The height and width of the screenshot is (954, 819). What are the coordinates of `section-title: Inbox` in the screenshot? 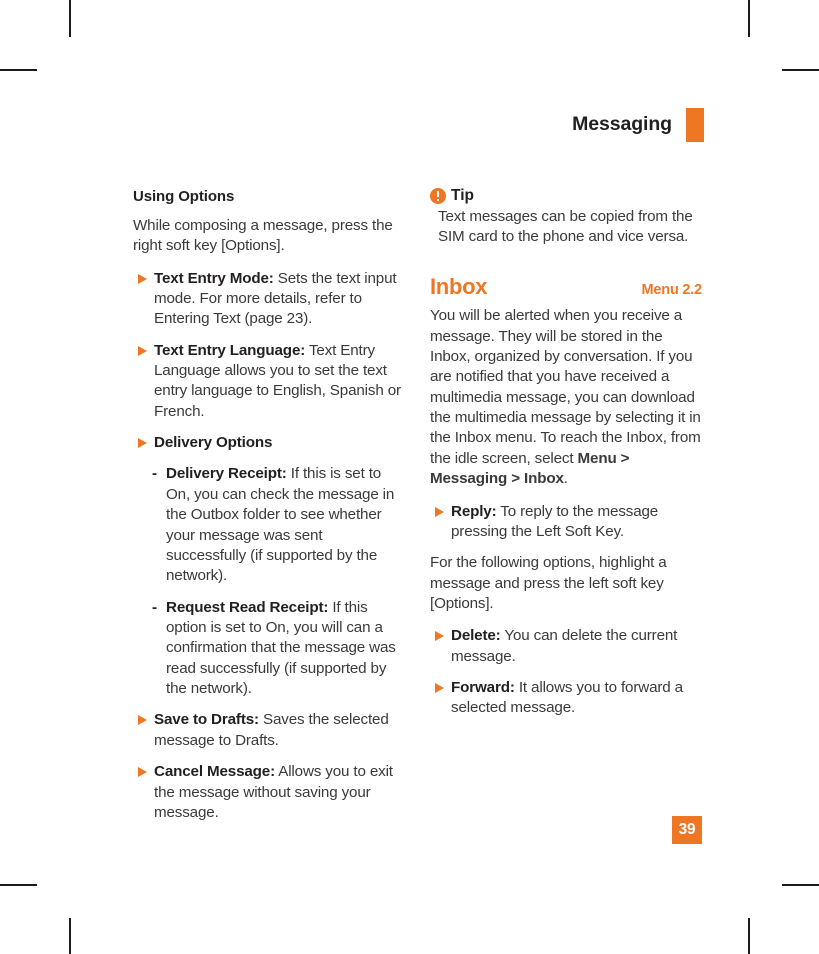 It's located at (459, 287).